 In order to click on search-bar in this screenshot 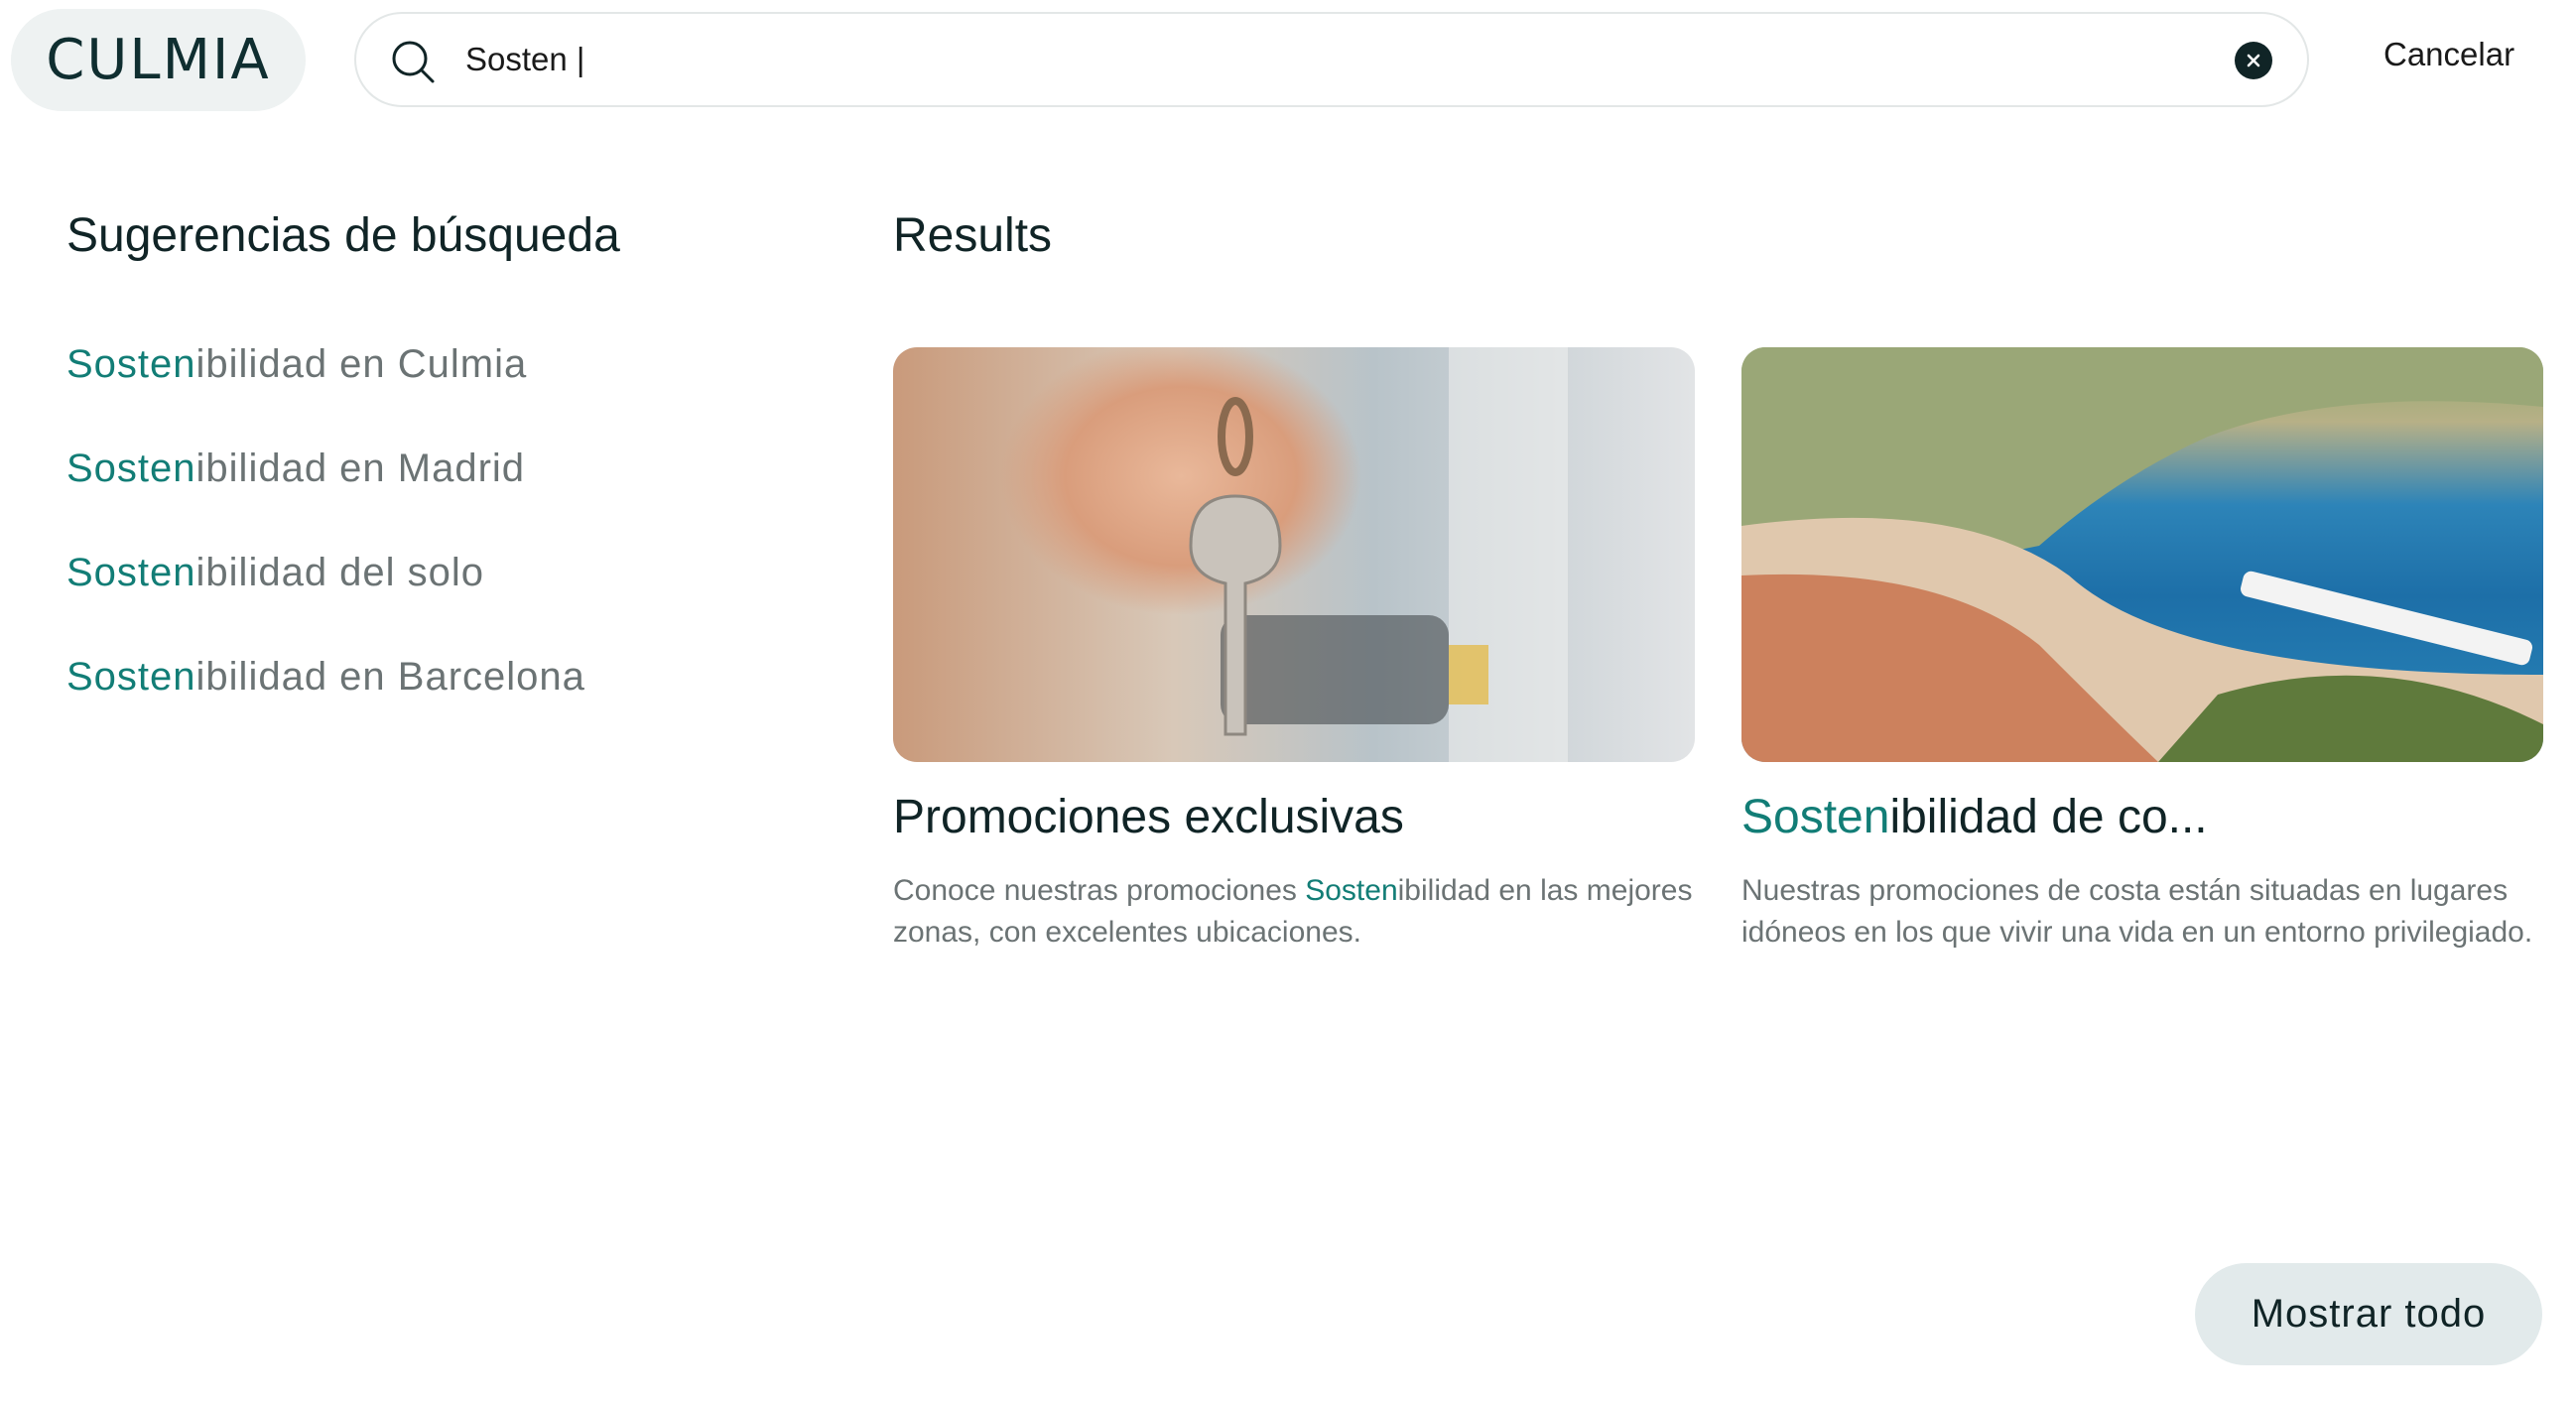, I will do `click(1331, 59)`.